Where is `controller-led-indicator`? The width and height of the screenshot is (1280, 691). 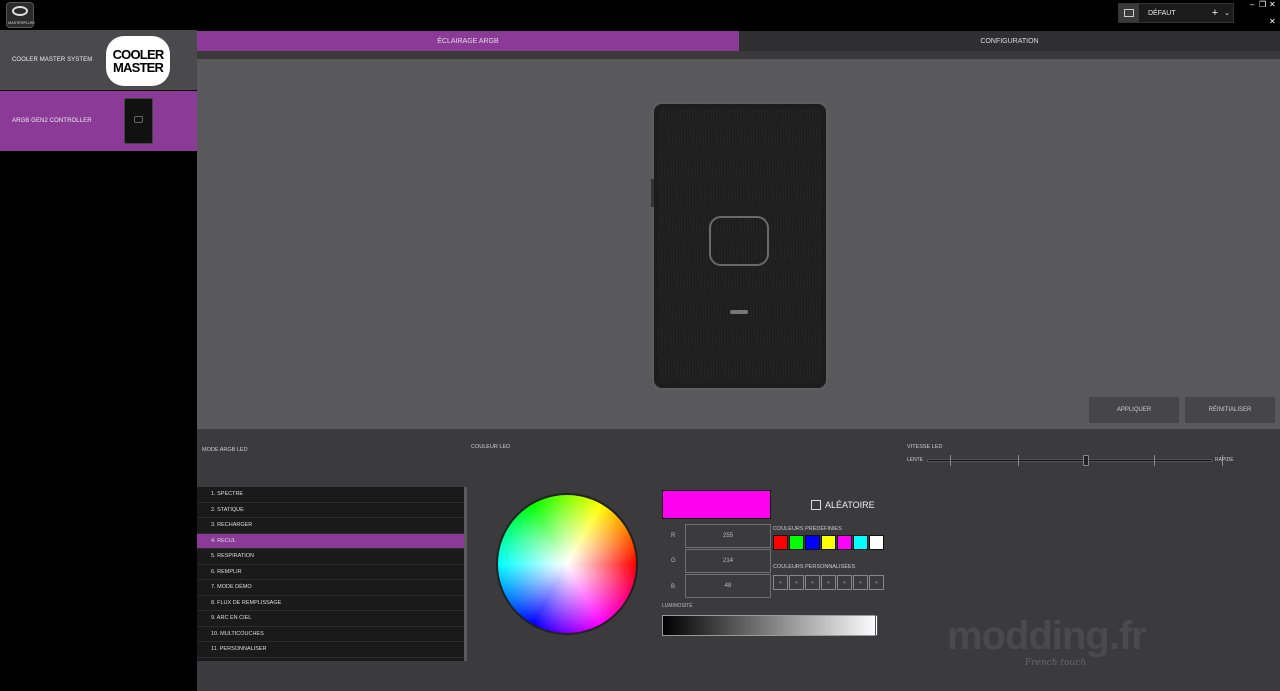
controller-led-indicator is located at coordinates (739, 312).